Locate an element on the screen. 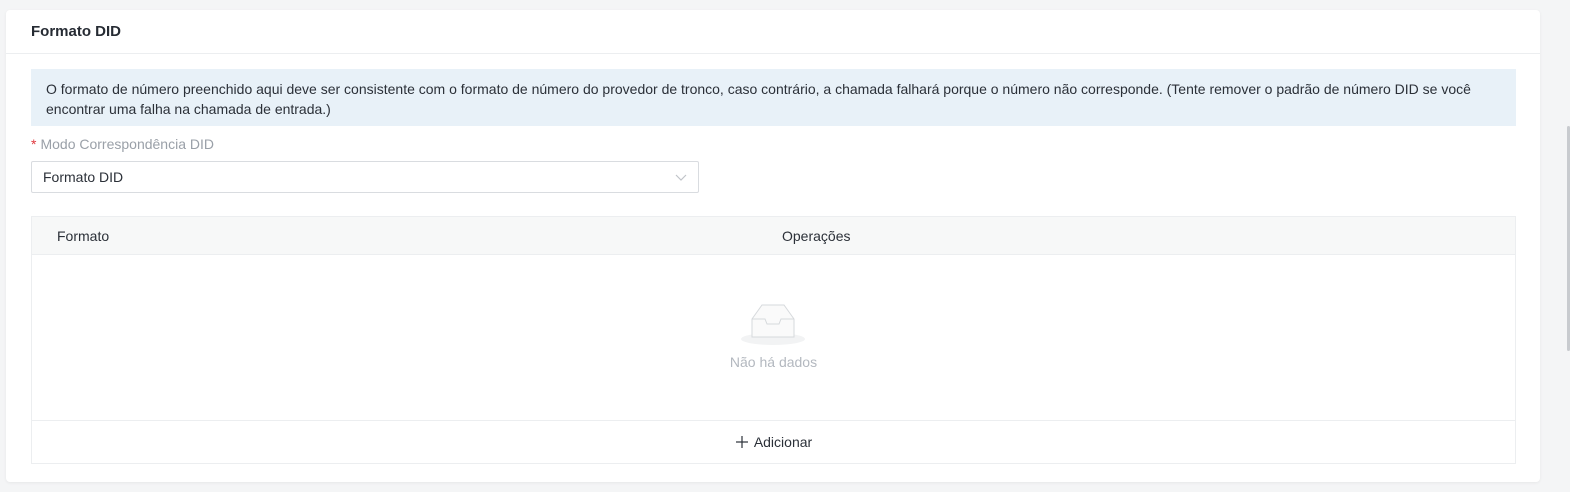  add-format-label: Adicionar is located at coordinates (783, 442).